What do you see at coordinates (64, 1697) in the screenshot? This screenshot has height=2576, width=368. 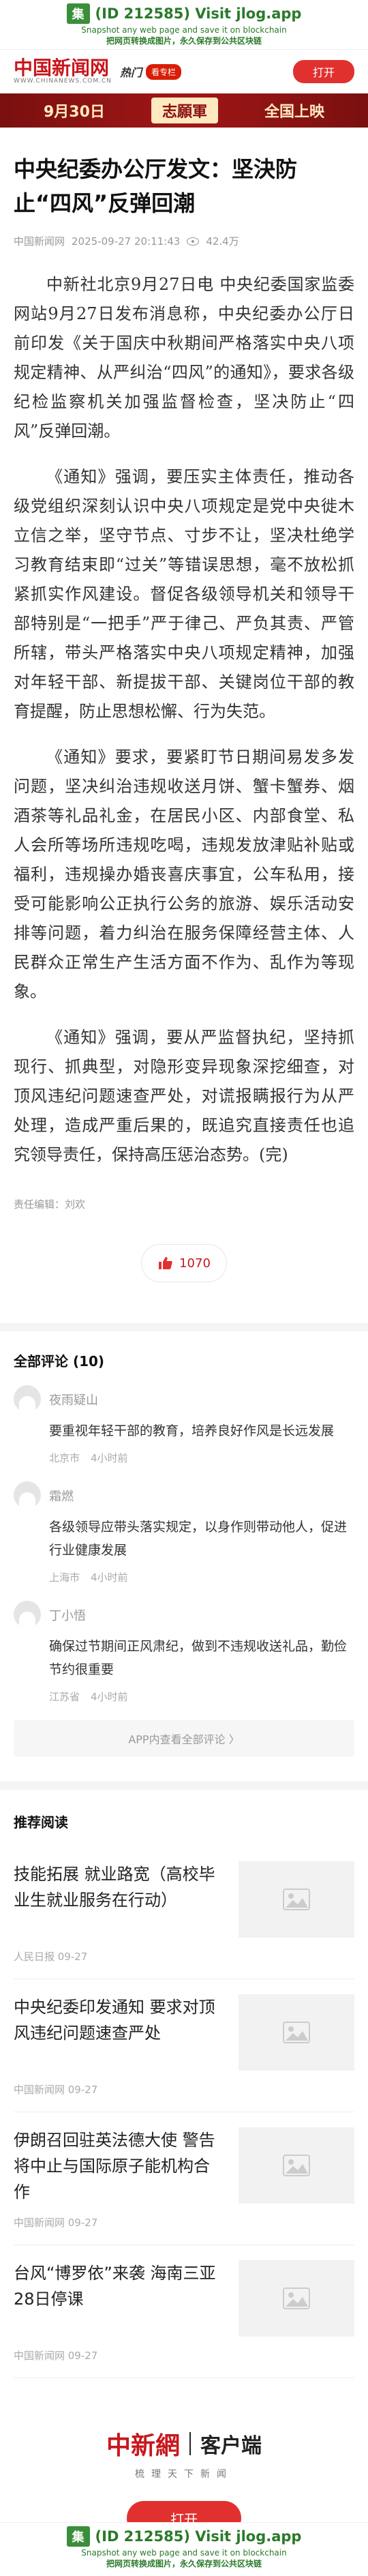 I see `comment-location: 江苏省` at bounding box center [64, 1697].